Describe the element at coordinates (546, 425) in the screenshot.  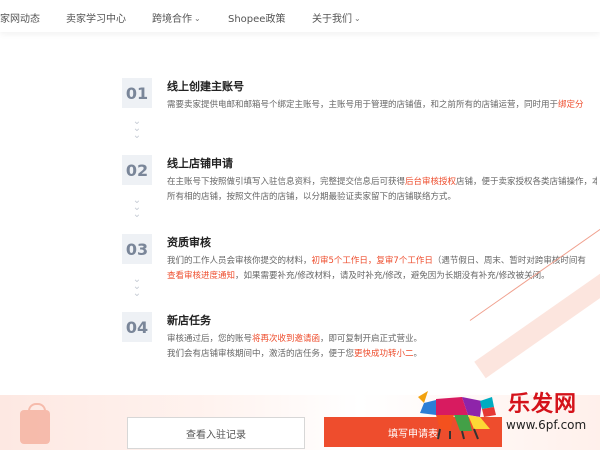
I see `watermark-url: www.6pf.com` at that location.